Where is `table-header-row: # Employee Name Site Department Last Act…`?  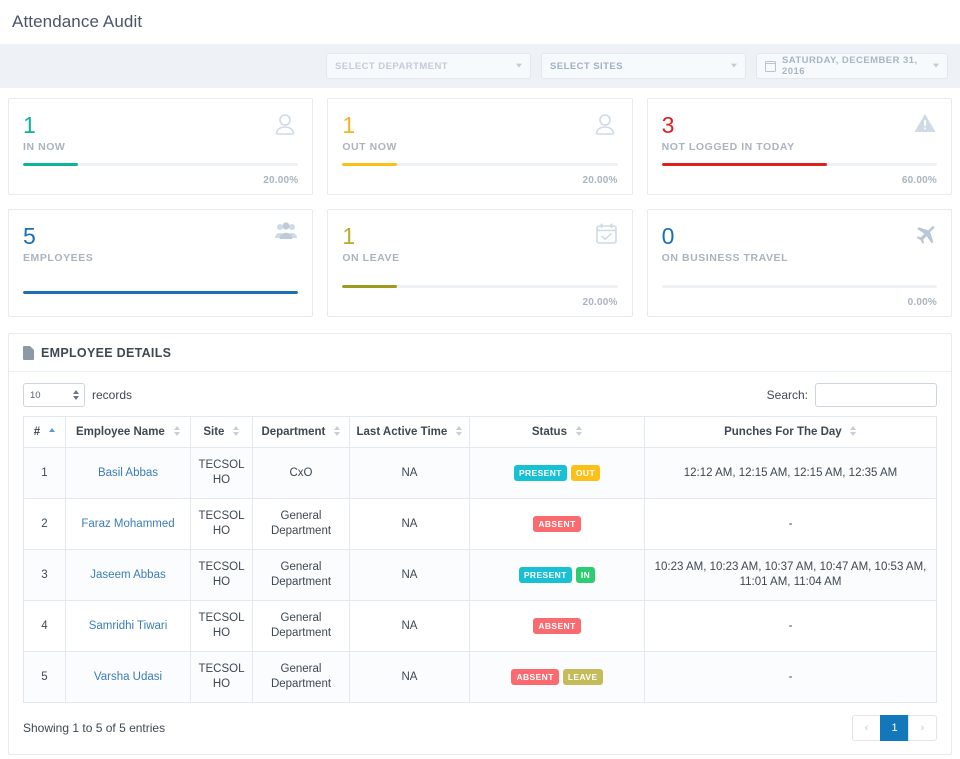 table-header-row: # Employee Name Site Department Last Act… is located at coordinates (480, 432).